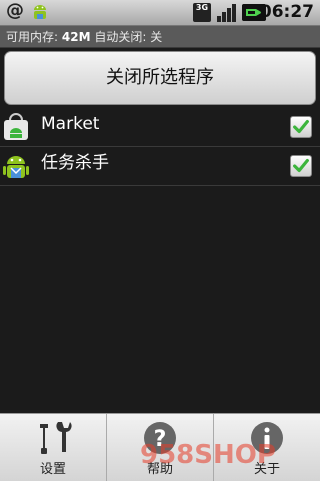  I want to click on signal-strength-icon, so click(226, 13).